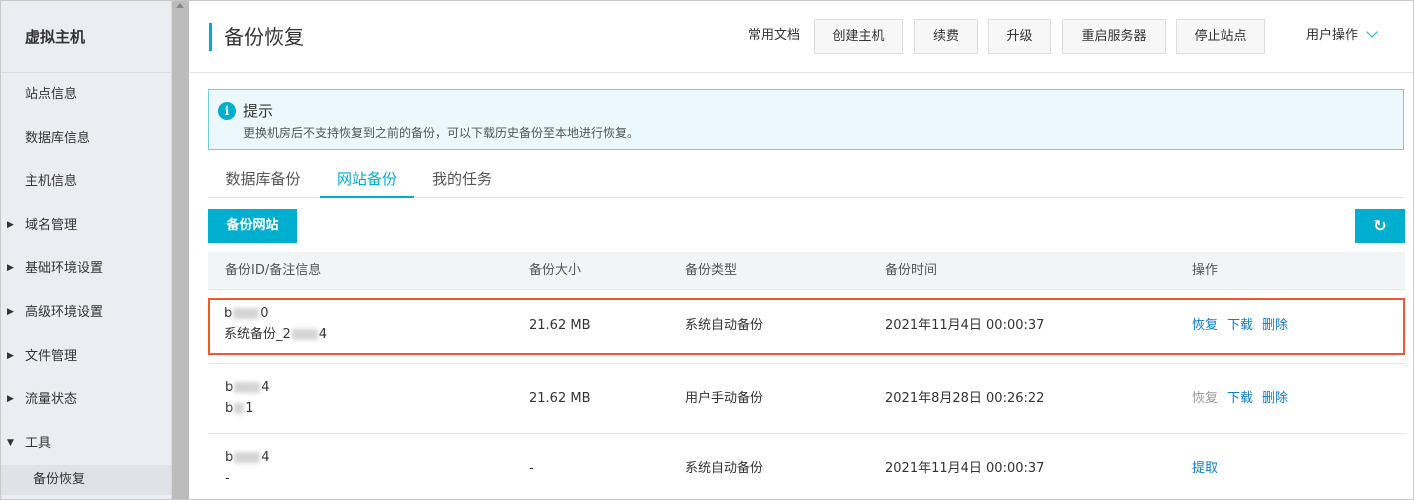 The width and height of the screenshot is (1414, 500). Describe the element at coordinates (86, 444) in the screenshot. I see `sidebar-item-tools: ▼ 工具` at that location.